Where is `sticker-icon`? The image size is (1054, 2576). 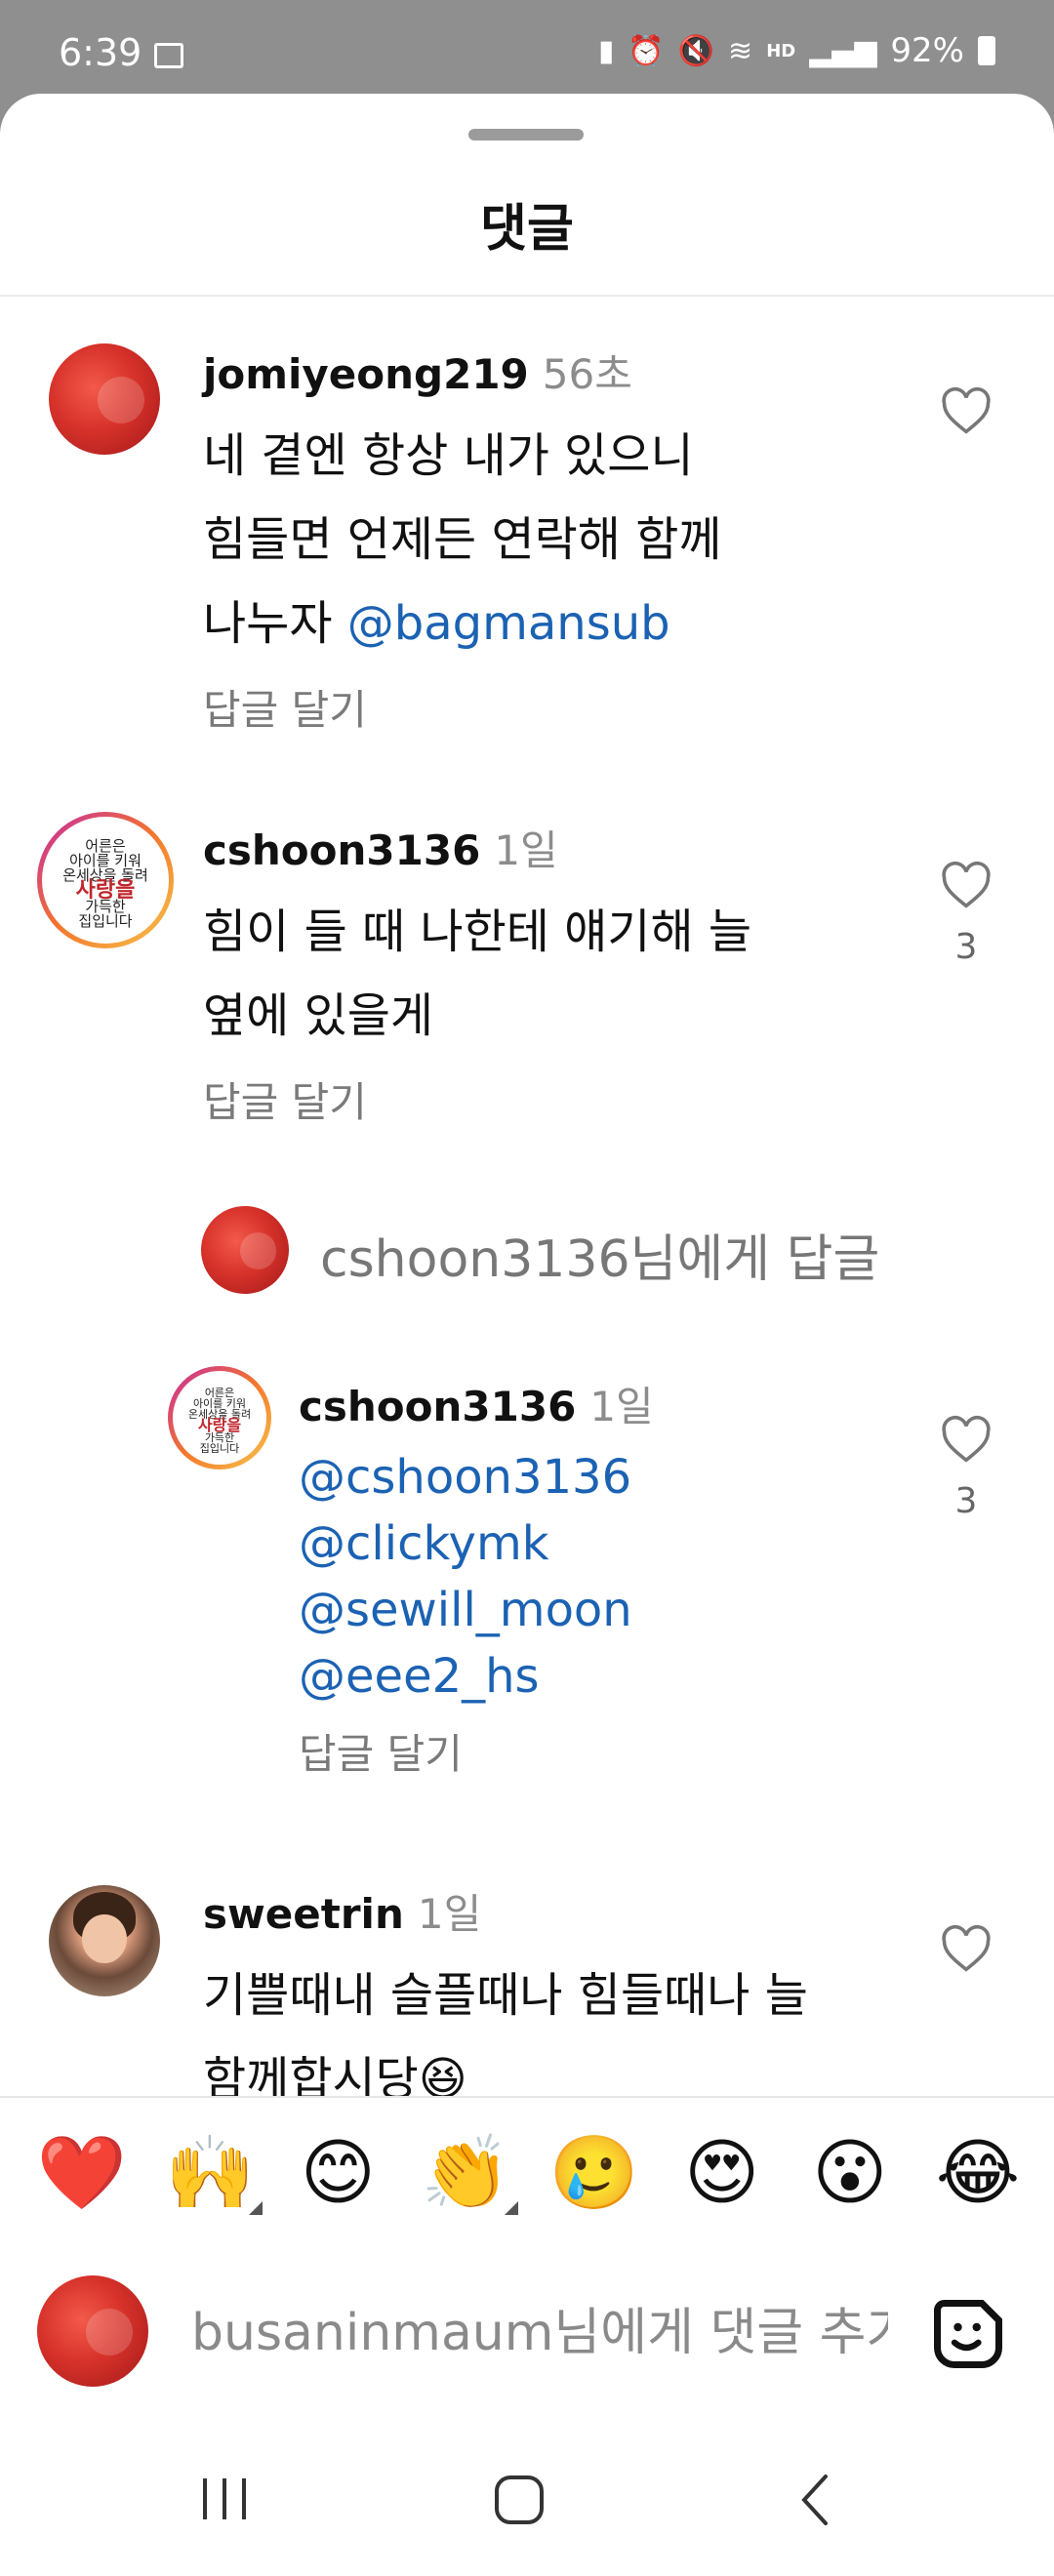
sticker-icon is located at coordinates (968, 2334).